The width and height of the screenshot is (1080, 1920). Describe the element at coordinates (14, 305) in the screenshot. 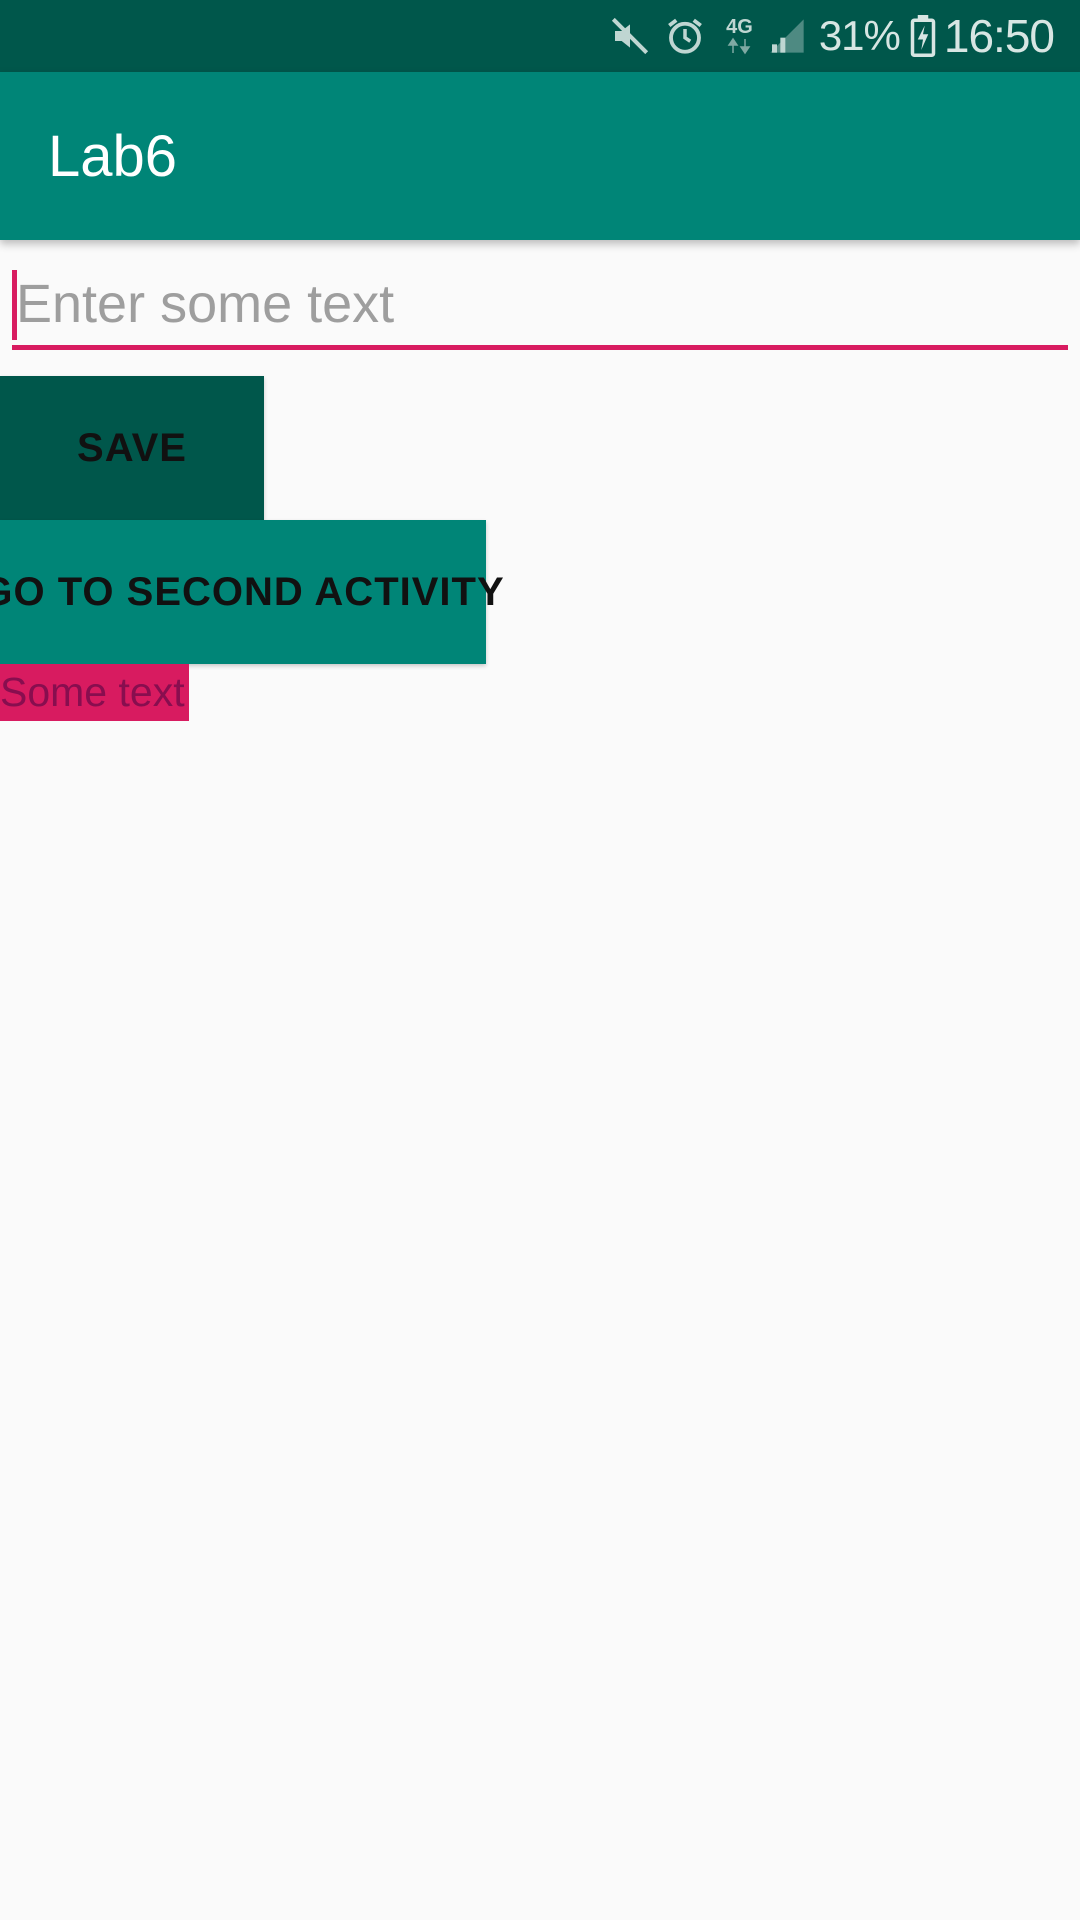

I see `text-cursor` at that location.